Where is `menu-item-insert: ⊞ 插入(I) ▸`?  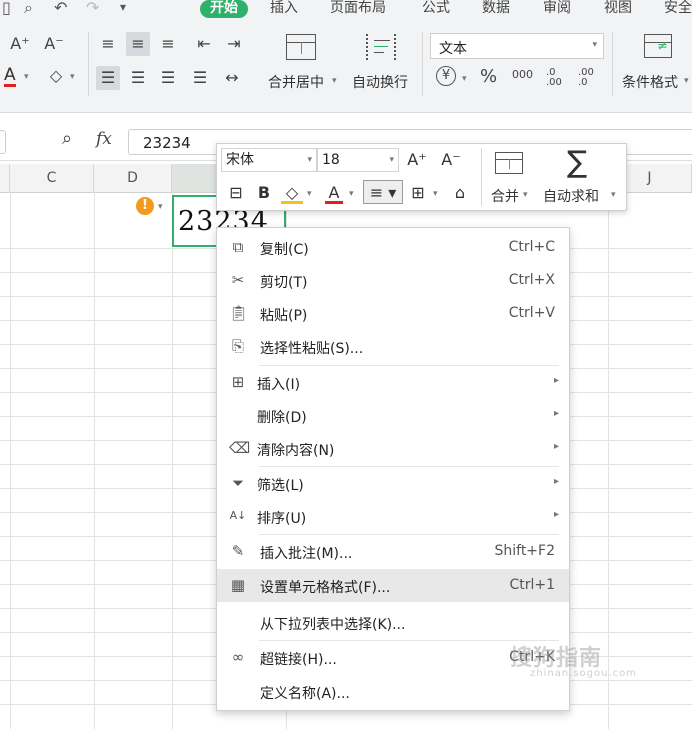
menu-item-insert: ⊞ 插入(I) ▸ is located at coordinates (393, 382).